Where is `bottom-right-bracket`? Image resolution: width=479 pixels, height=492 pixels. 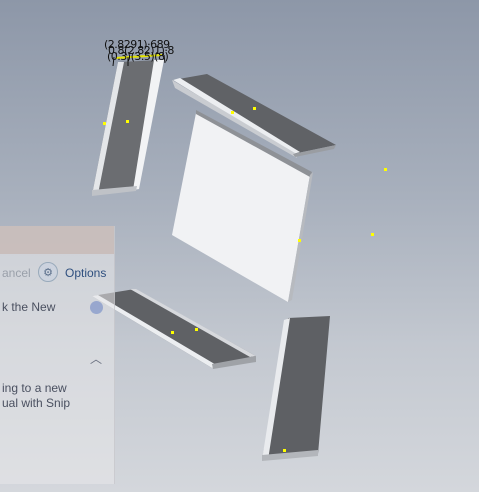
bottom-right-bracket is located at coordinates (296, 388).